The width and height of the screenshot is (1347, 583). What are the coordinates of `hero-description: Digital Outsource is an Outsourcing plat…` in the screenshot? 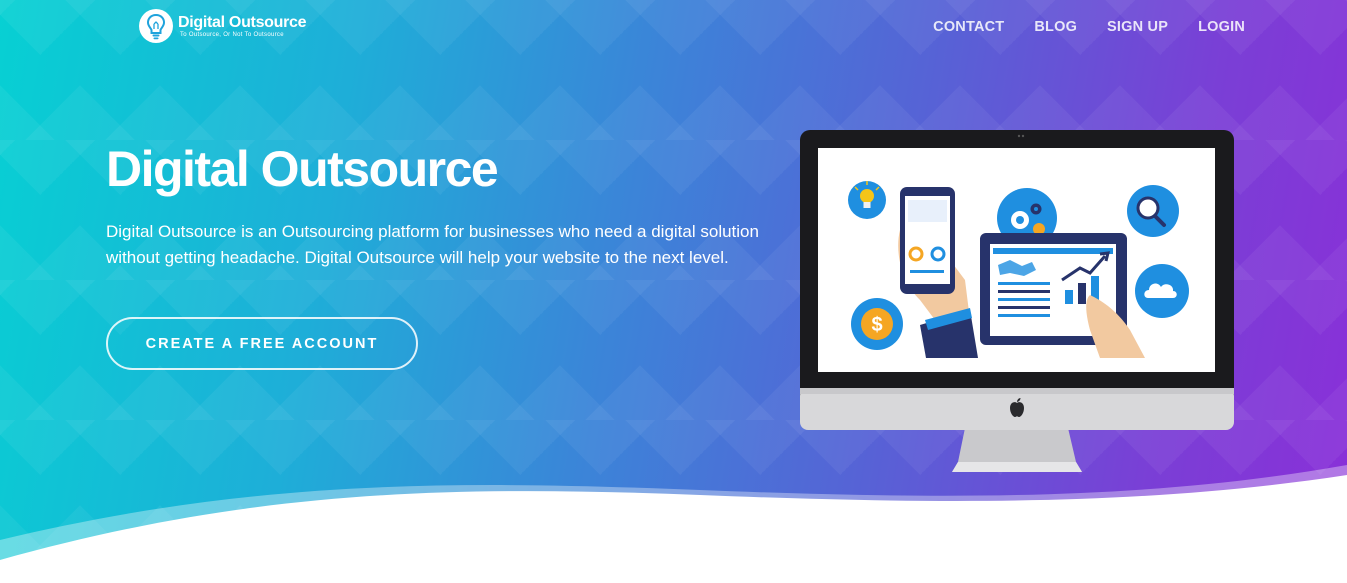 It's located at (432, 244).